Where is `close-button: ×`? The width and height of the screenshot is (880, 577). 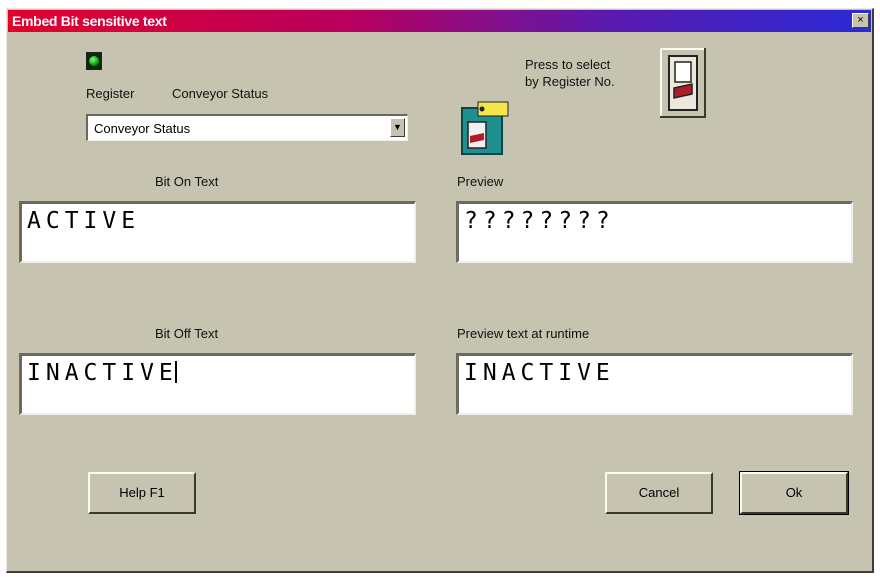
close-button: × is located at coordinates (860, 20).